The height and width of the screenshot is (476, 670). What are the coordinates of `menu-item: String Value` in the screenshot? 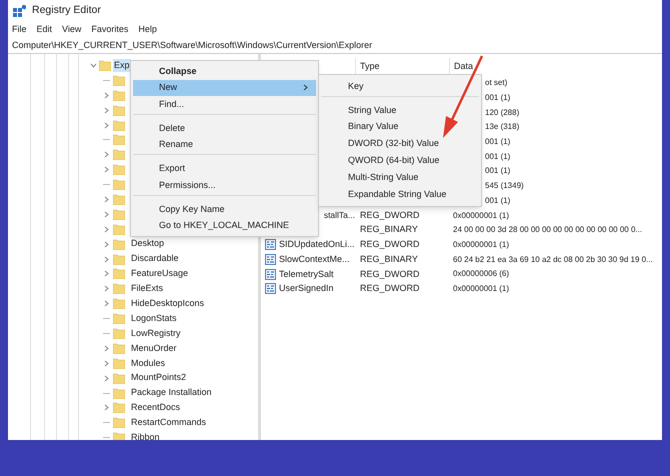 It's located at (400, 107).